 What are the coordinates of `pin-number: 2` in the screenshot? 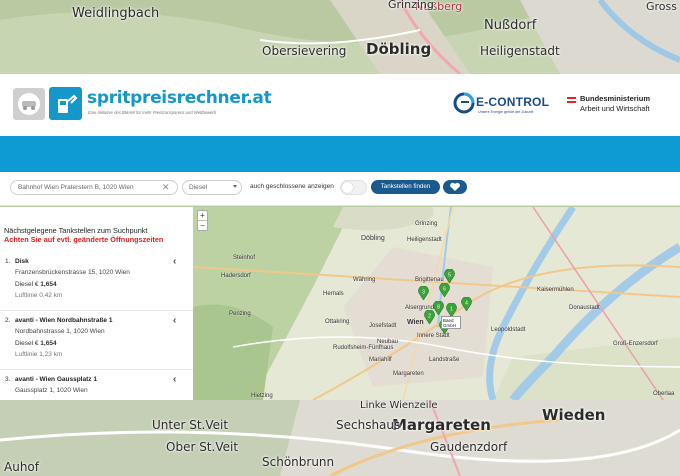 It's located at (429, 317).